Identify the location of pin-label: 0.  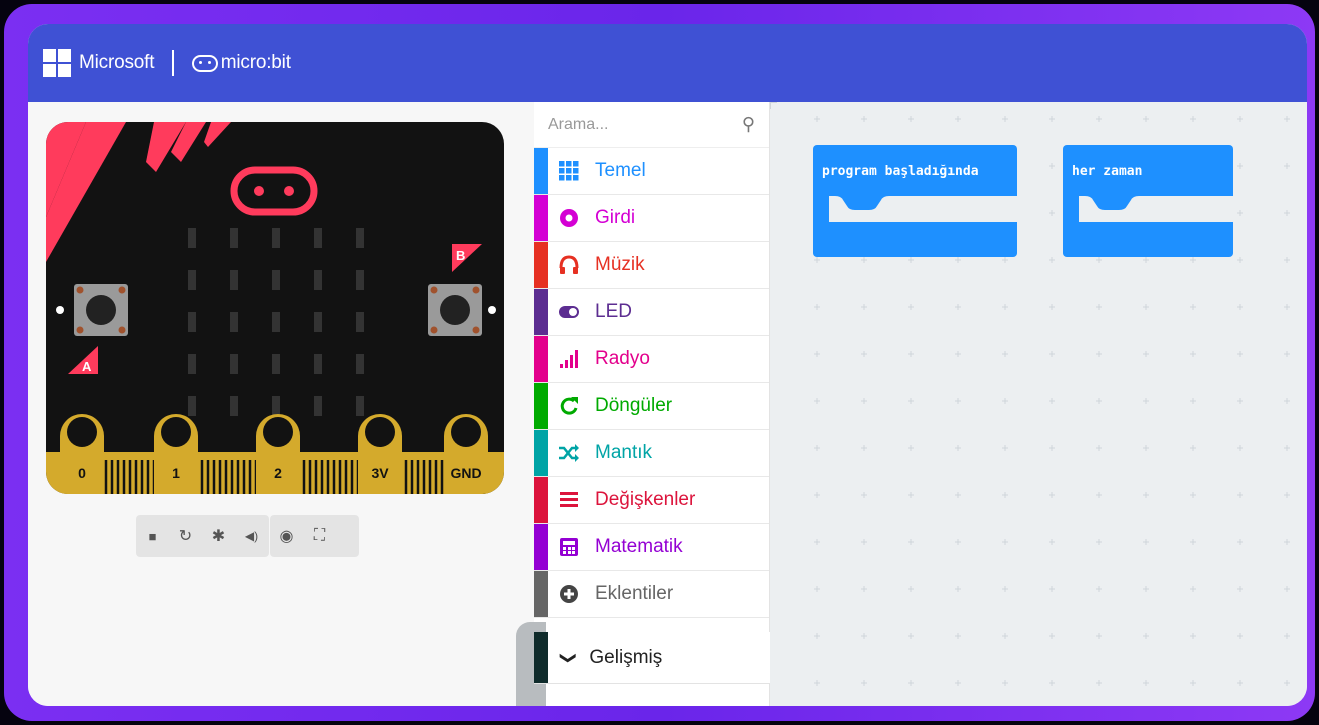
(82, 473).